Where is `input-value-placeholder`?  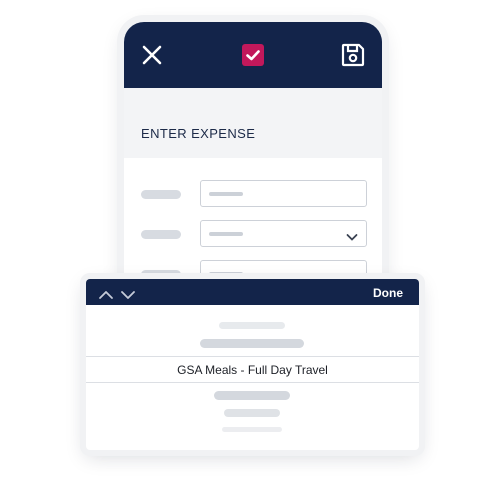 input-value-placeholder is located at coordinates (226, 194).